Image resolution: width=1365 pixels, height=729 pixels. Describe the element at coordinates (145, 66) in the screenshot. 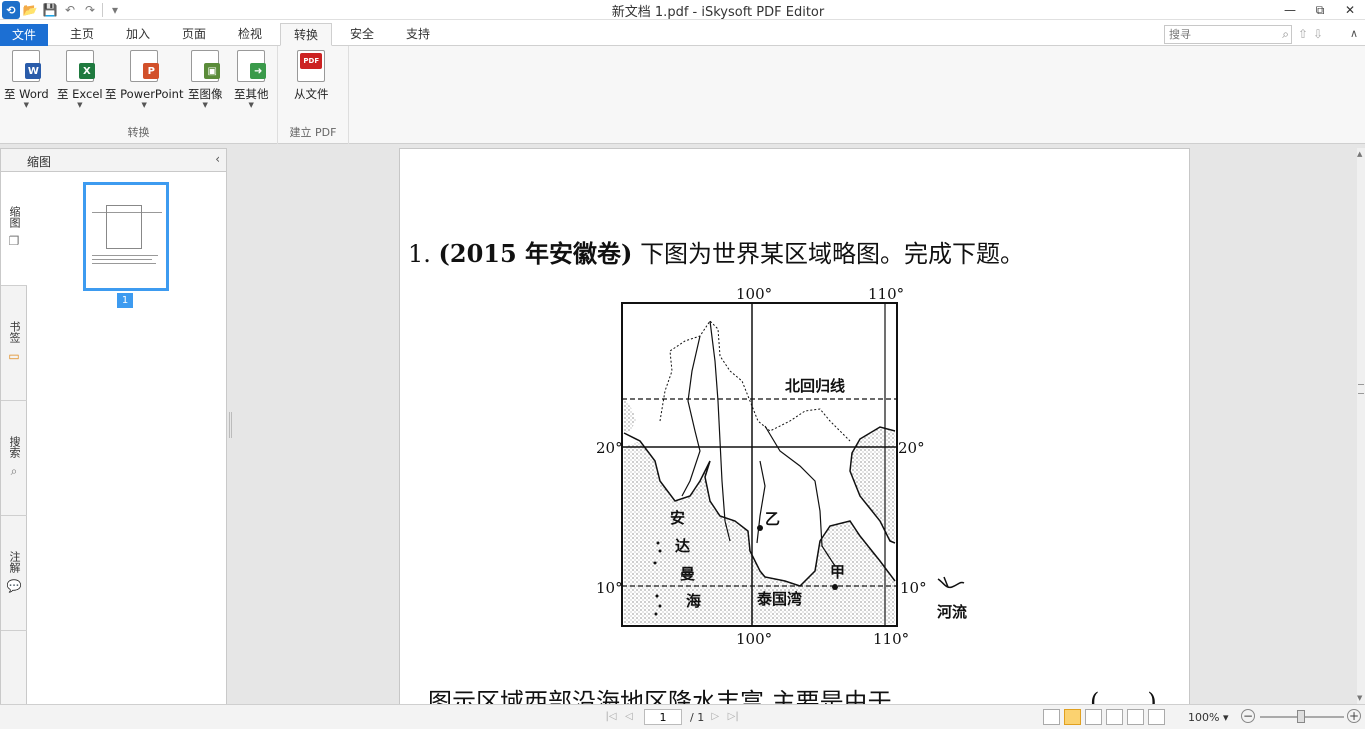

I see `powerpoint-file-icon: P` at that location.